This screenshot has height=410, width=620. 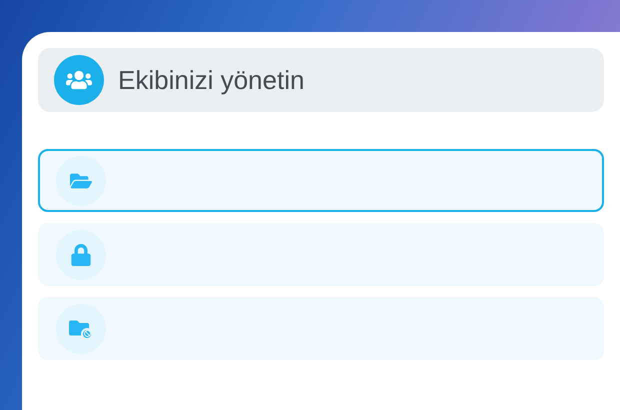 I want to click on header-title: Ekibinizi yönetin, so click(x=211, y=80).